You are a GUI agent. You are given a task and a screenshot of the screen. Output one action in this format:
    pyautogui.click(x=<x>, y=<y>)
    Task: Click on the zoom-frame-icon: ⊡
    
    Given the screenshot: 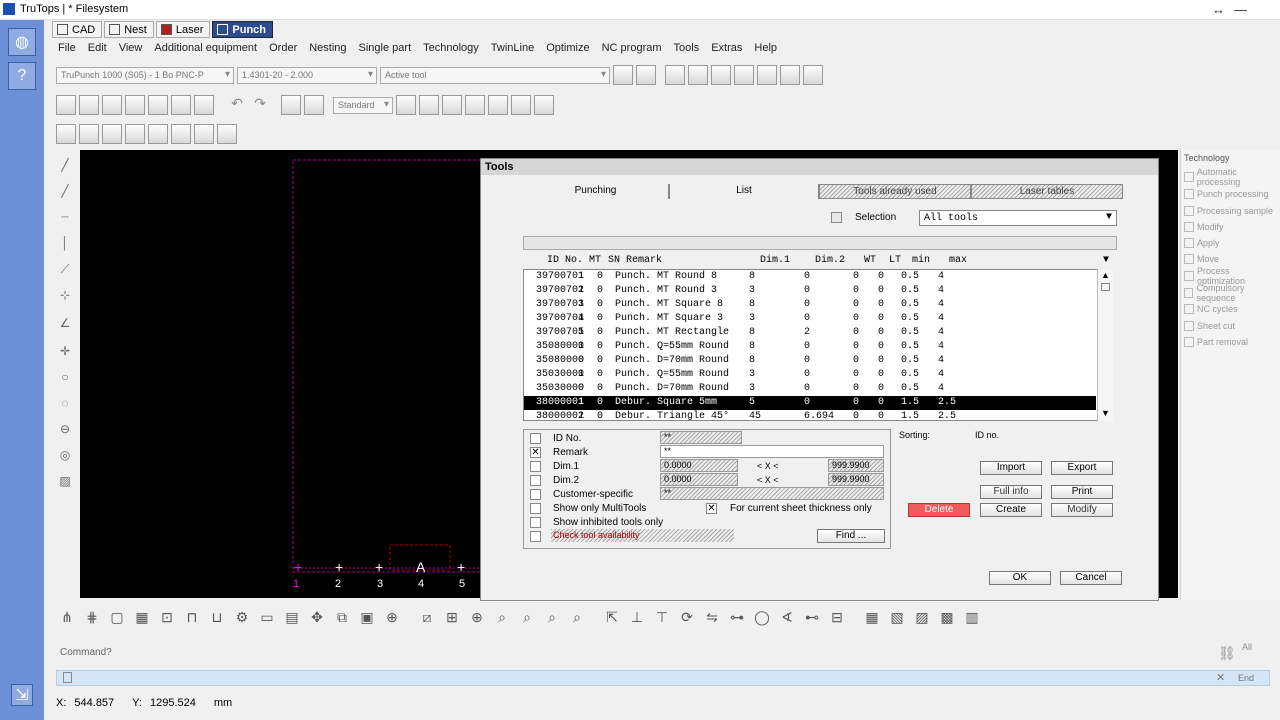 What is the action you would take?
    pyautogui.click(x=167, y=617)
    